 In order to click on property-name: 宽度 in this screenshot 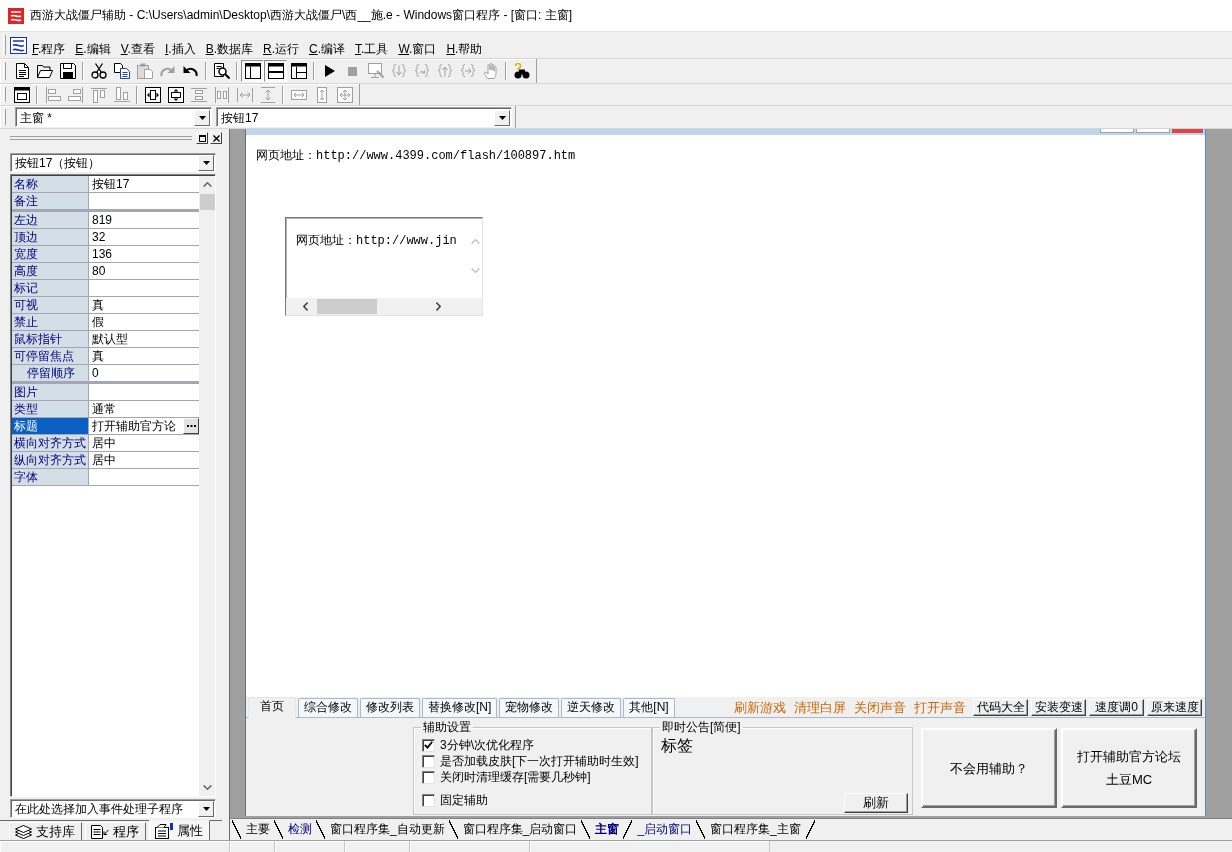, I will do `click(50, 254)`.